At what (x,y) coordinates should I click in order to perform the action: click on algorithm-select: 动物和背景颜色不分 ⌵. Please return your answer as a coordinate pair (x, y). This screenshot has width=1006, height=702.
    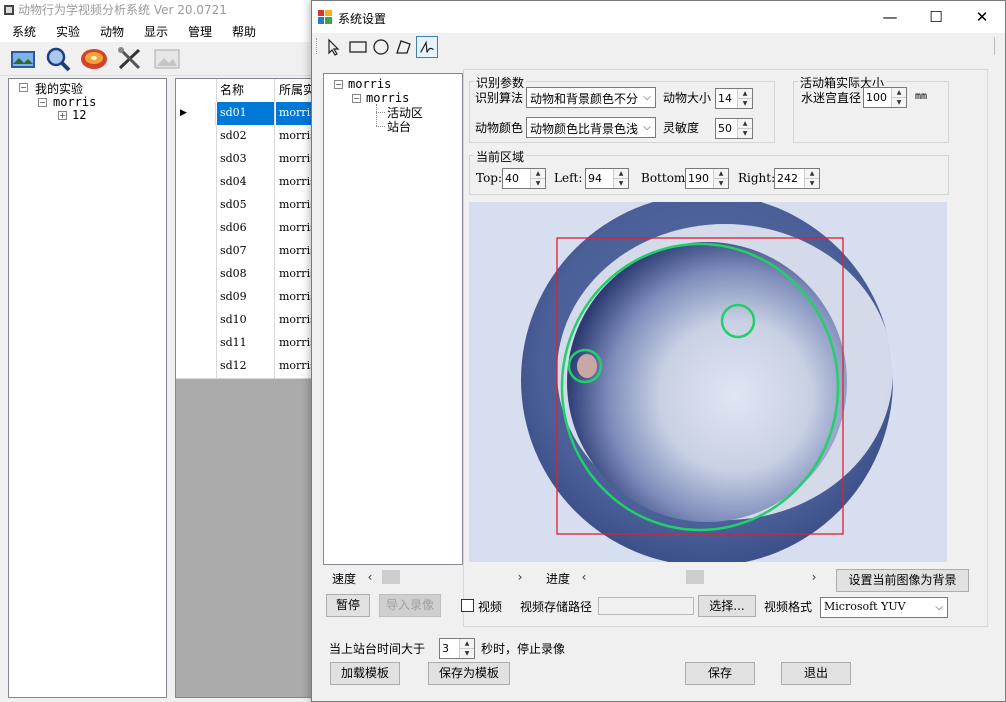
    Looking at the image, I should click on (591, 97).